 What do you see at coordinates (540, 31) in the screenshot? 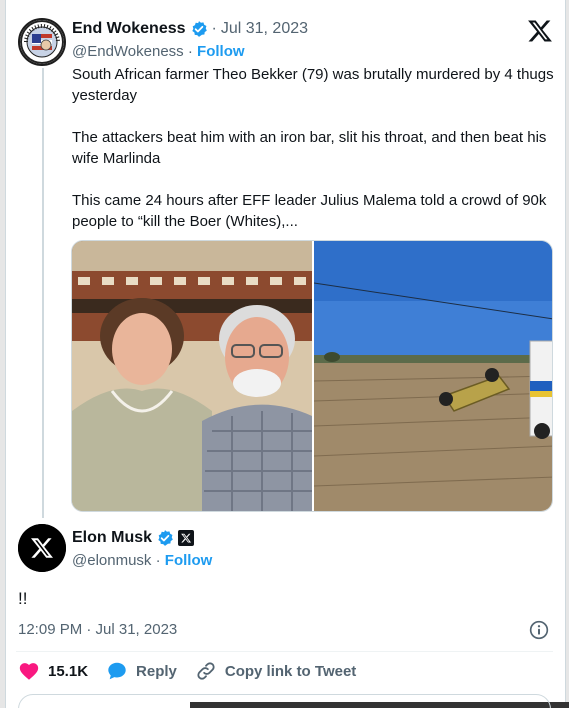
I see `x-logo-icon` at bounding box center [540, 31].